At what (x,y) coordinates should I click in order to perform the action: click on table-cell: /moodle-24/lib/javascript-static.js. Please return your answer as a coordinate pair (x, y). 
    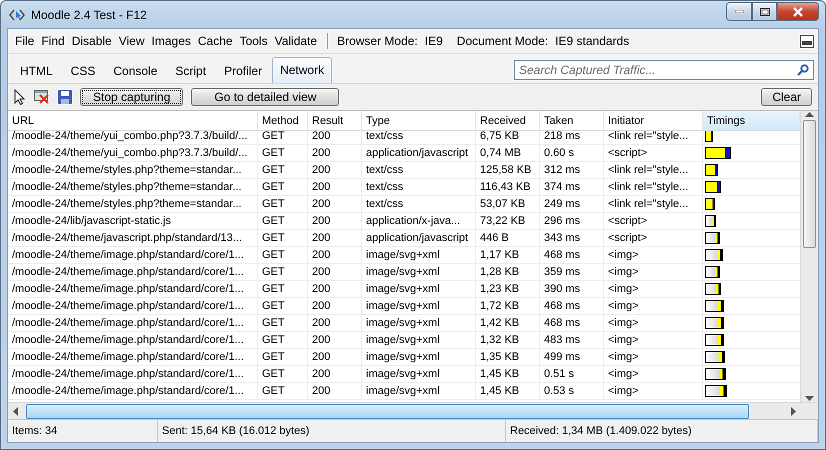
    Looking at the image, I should click on (133, 221).